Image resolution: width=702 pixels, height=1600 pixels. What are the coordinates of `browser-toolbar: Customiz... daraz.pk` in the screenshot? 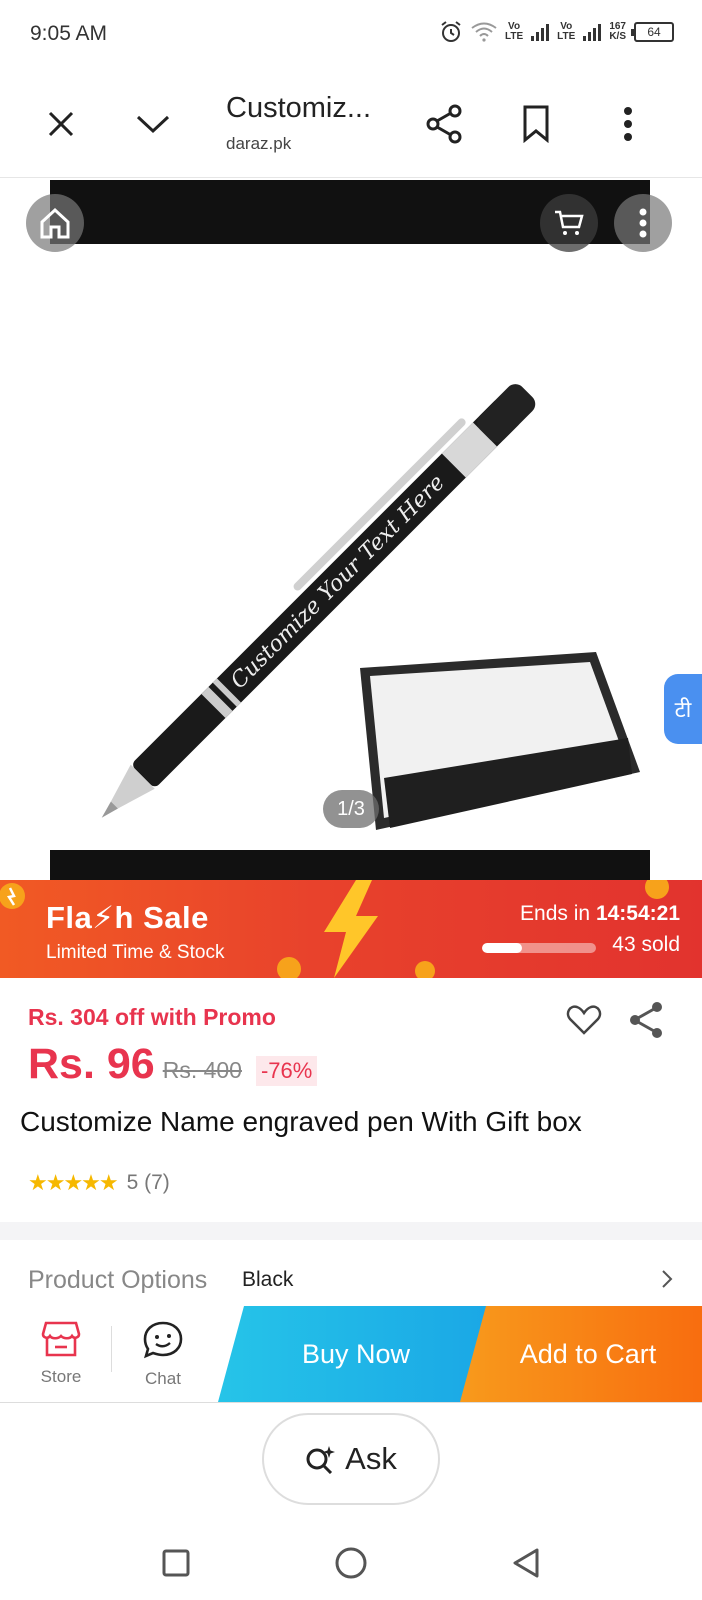 It's located at (351, 125).